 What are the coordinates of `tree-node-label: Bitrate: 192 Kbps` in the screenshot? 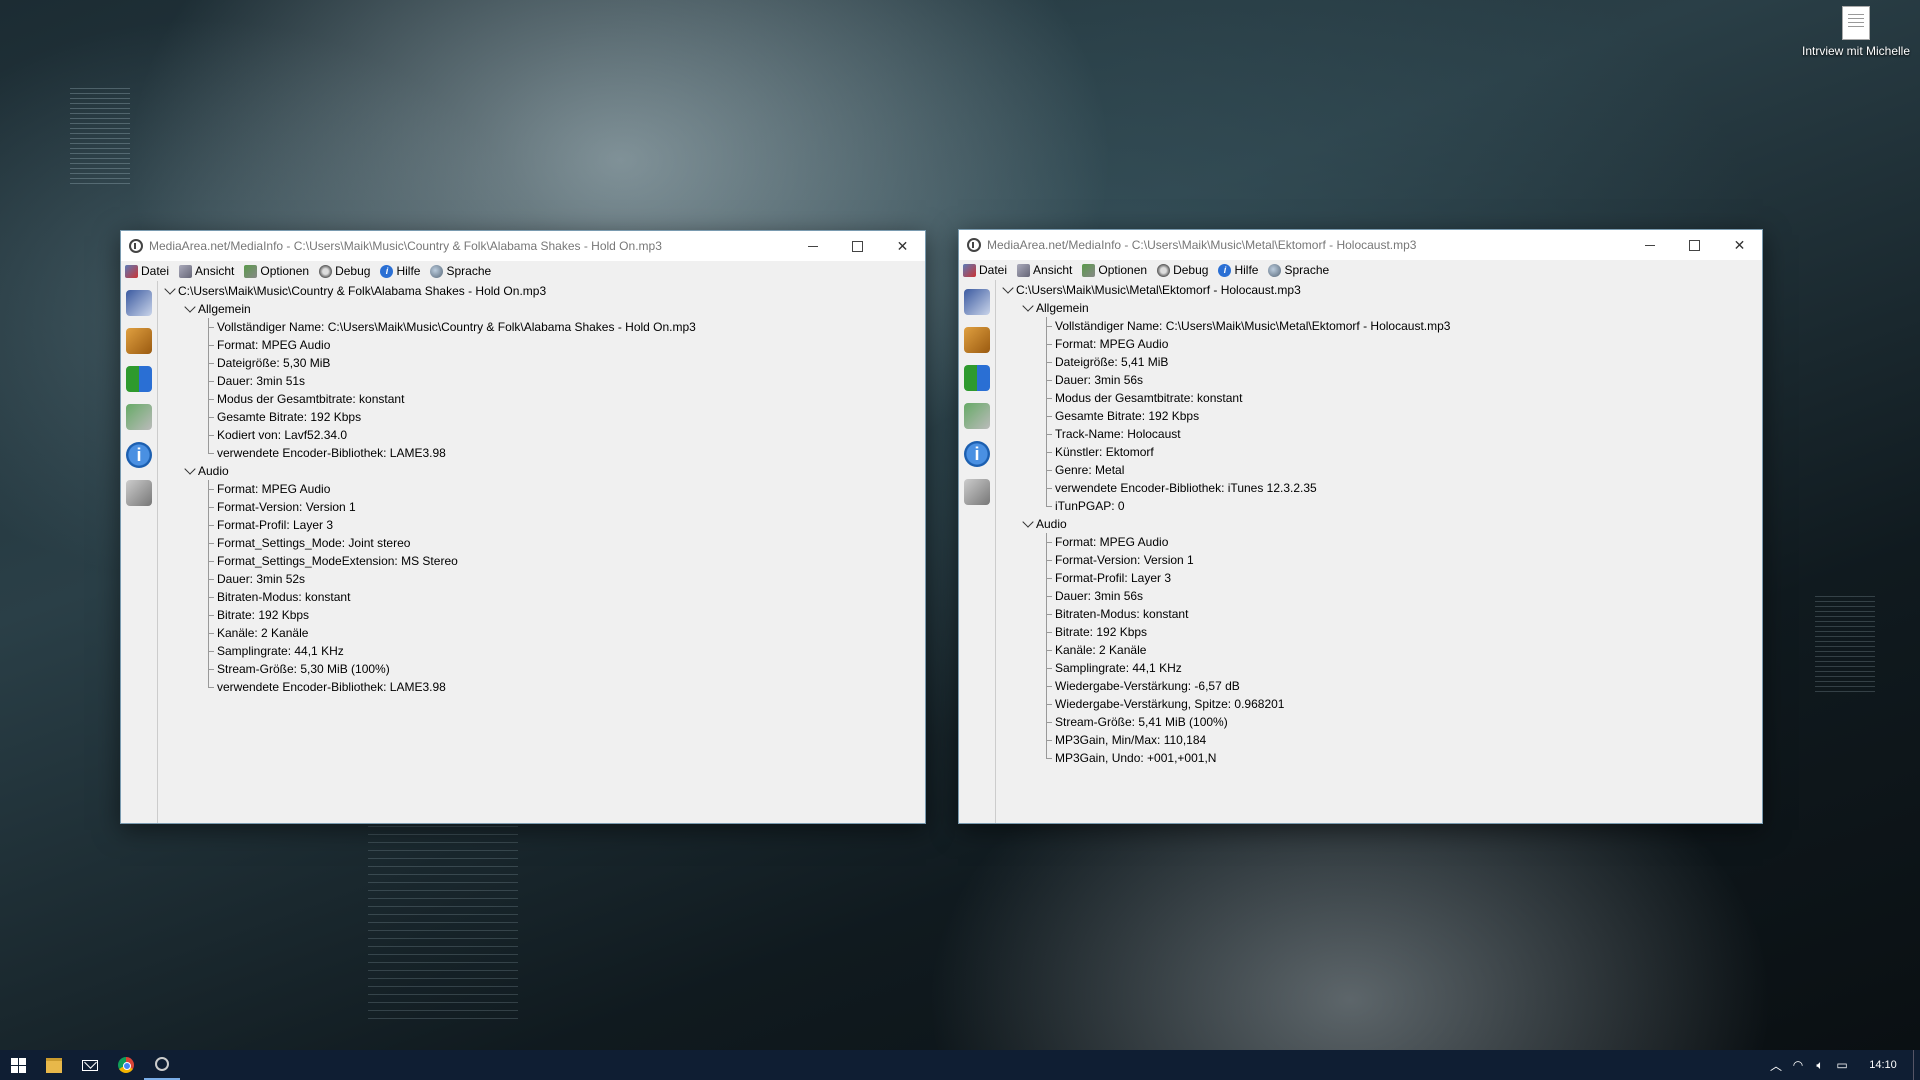 It's located at (1101, 632).